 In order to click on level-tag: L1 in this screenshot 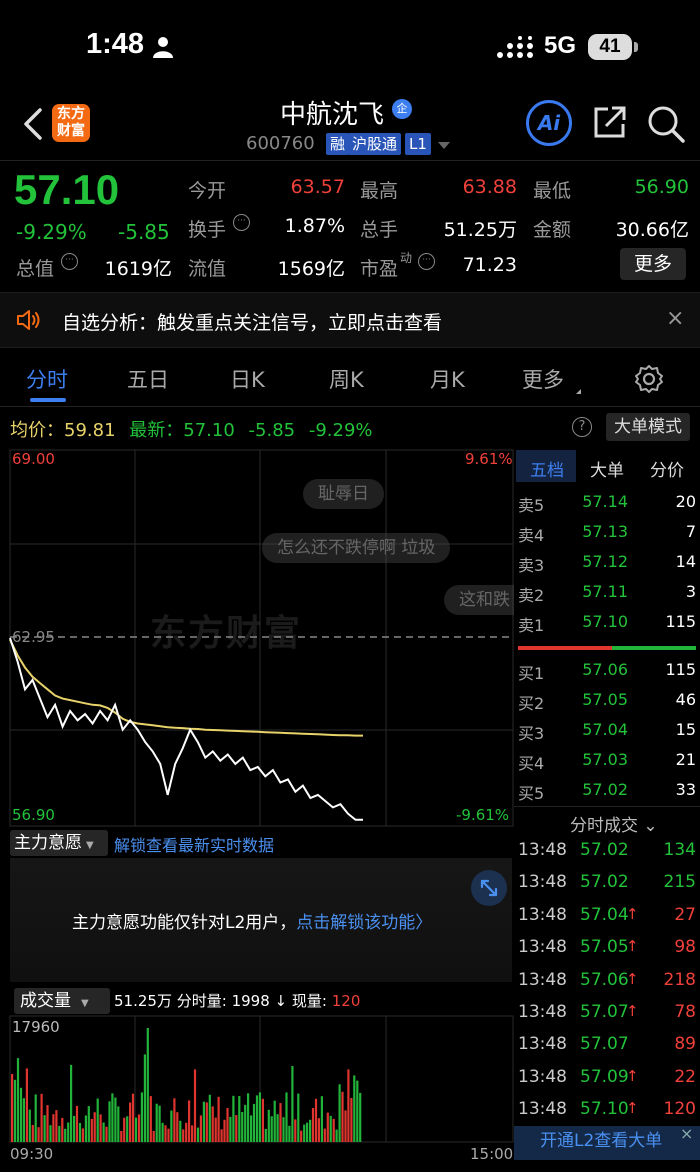, I will do `click(418, 144)`.